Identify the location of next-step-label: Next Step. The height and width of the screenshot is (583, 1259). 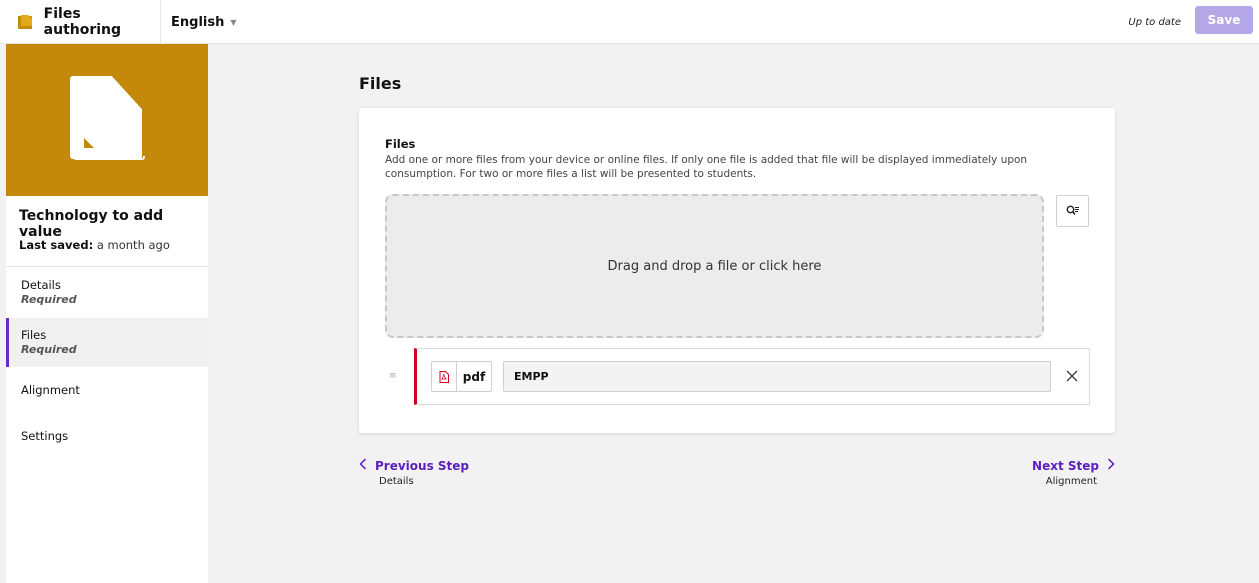
(1065, 465).